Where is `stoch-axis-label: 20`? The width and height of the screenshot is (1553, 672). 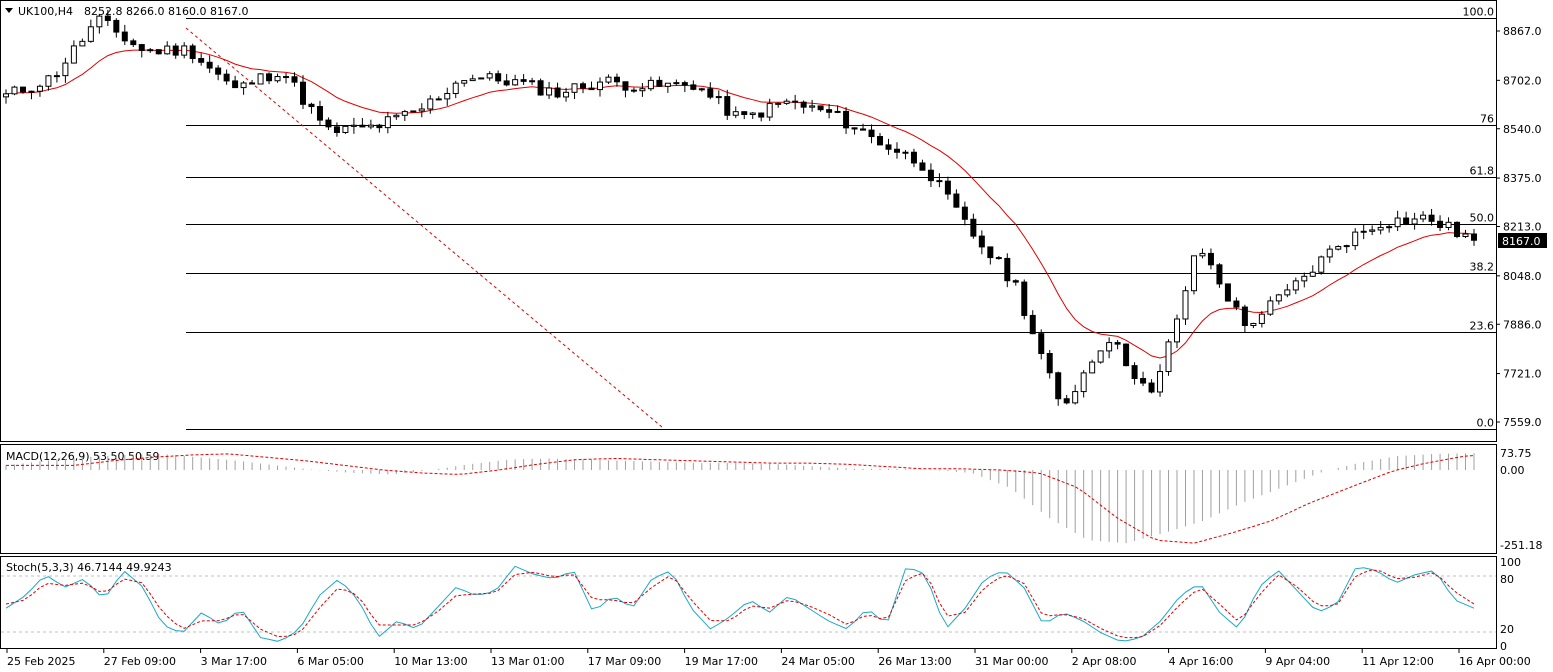
stoch-axis-label: 20 is located at coordinates (1507, 629).